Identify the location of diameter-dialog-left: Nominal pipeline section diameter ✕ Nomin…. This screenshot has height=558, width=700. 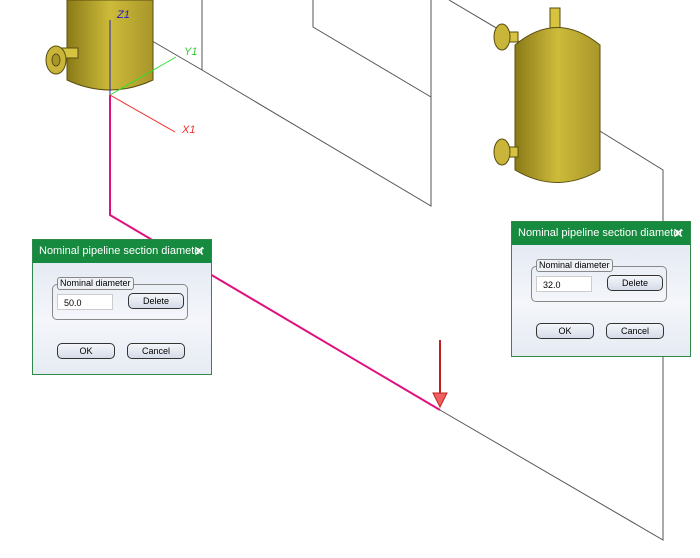
(122, 307).